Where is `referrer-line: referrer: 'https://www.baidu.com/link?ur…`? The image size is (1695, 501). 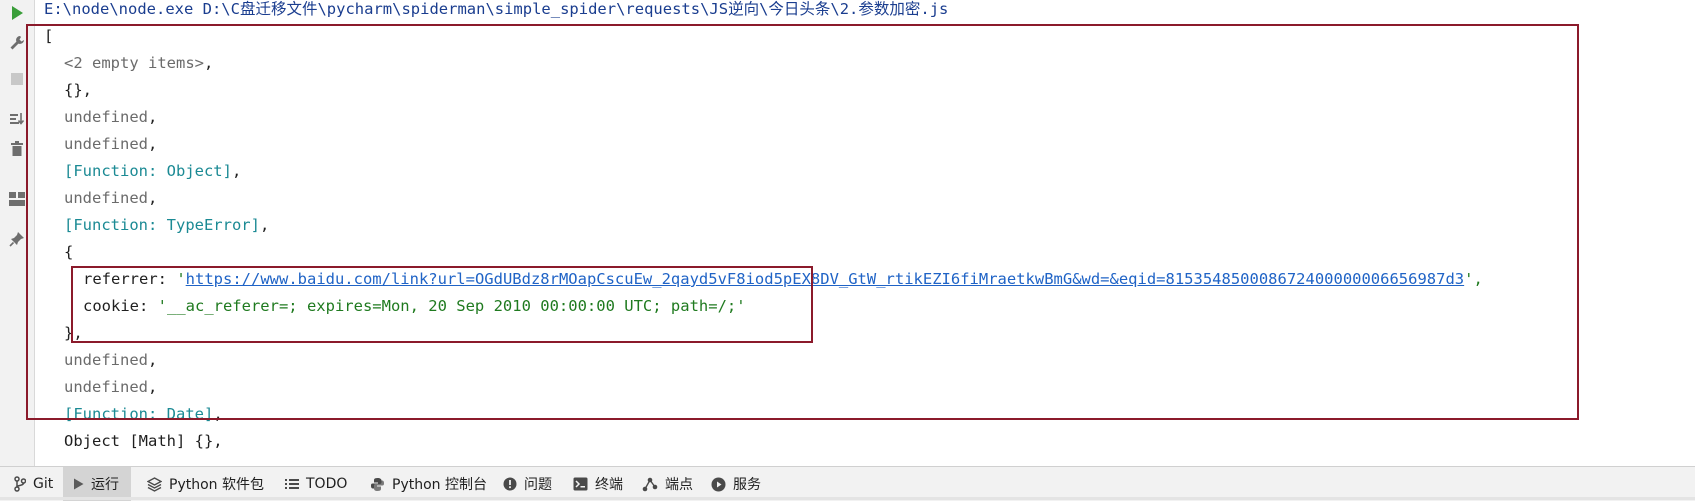
referrer-line: referrer: 'https://www.baidu.com/link?ur… is located at coordinates (783, 279).